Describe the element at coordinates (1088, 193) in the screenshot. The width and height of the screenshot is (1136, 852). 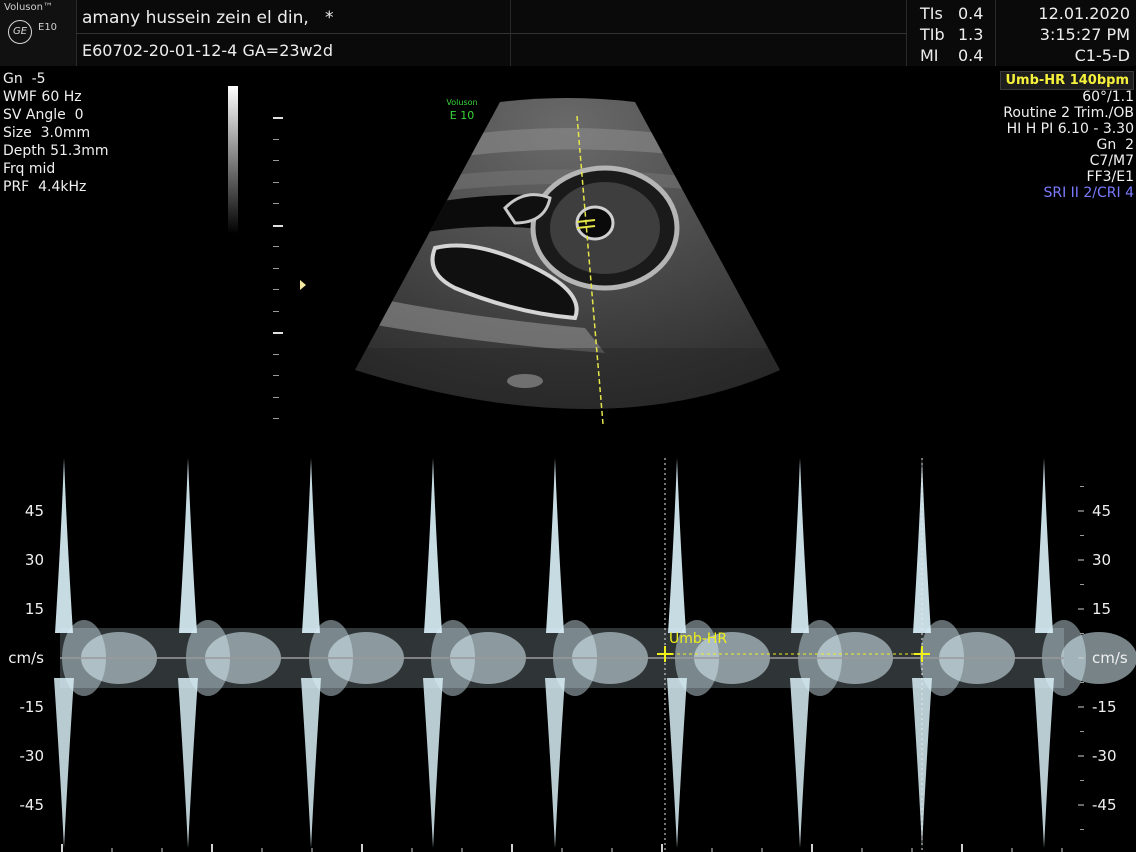
I see `param-sri: SRI II 2/CRI 4` at that location.